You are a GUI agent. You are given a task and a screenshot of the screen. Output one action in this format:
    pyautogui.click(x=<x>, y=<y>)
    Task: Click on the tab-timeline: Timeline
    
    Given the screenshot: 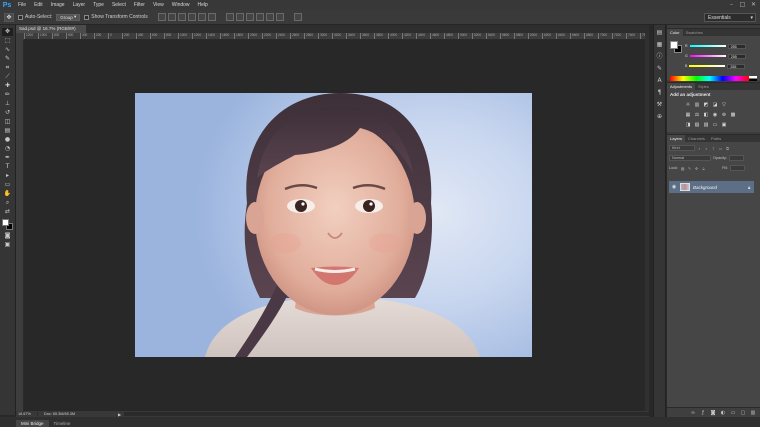 What is the action you would take?
    pyautogui.click(x=62, y=423)
    